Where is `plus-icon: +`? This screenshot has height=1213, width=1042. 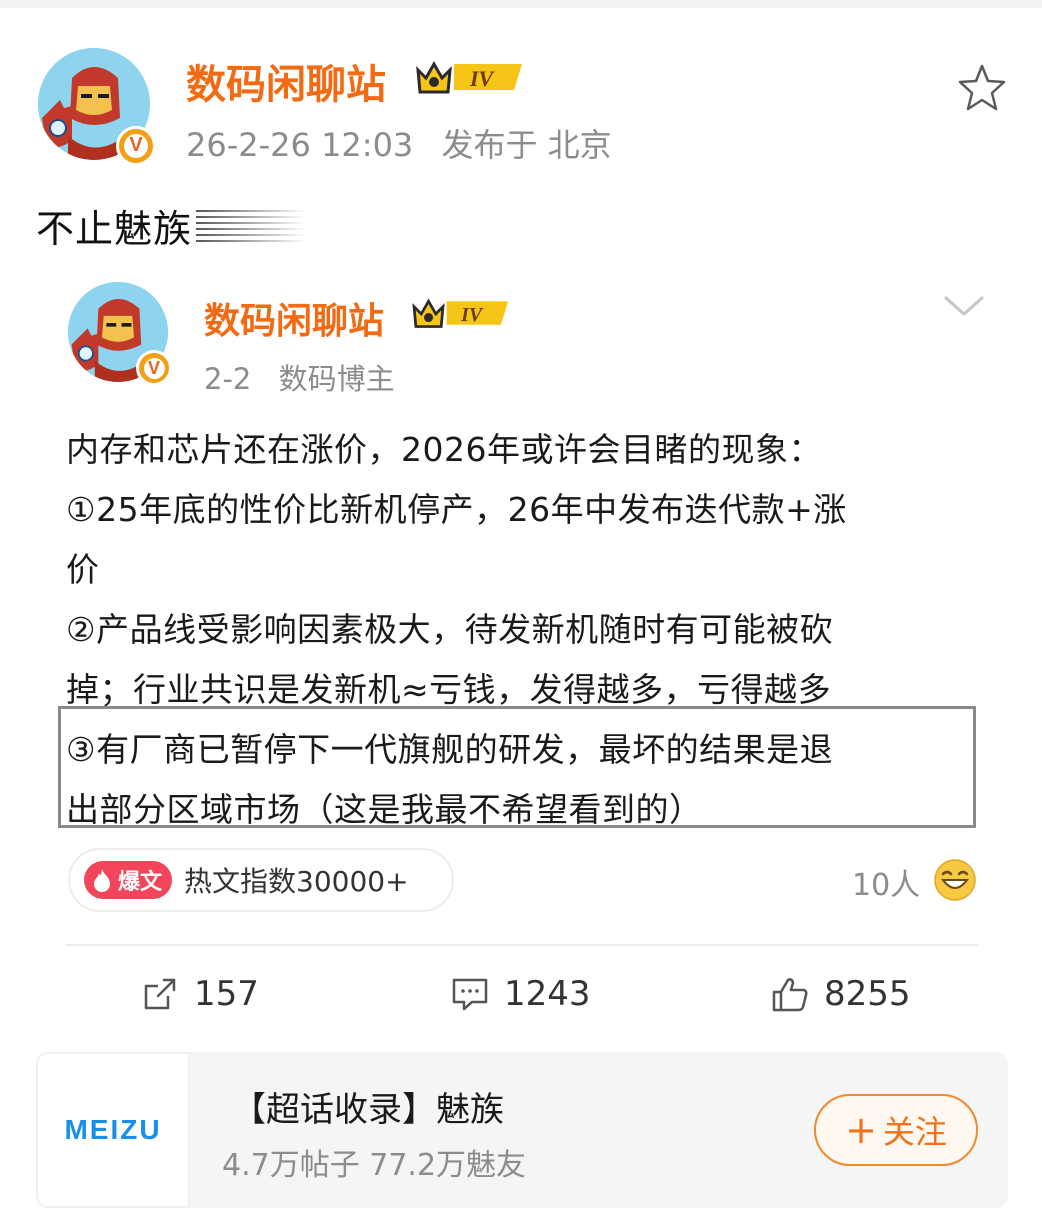 plus-icon: + is located at coordinates (861, 1130).